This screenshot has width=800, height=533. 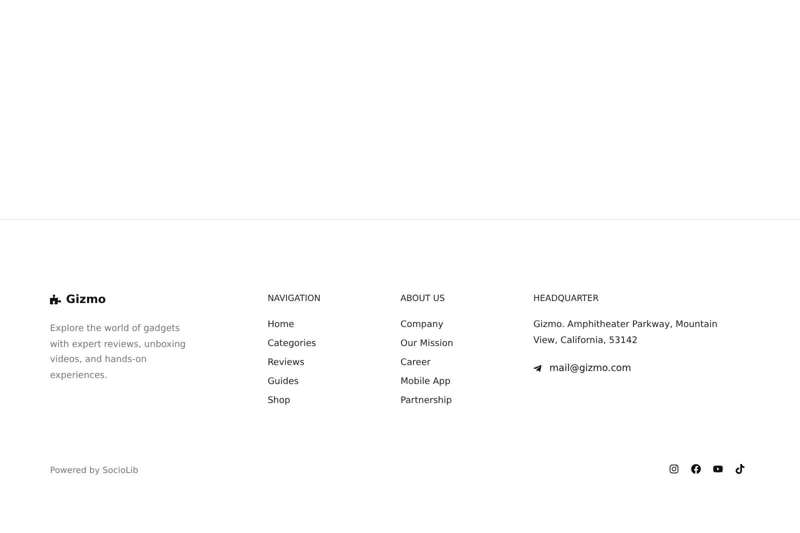 I want to click on footer-link: Partnership, so click(x=467, y=401).